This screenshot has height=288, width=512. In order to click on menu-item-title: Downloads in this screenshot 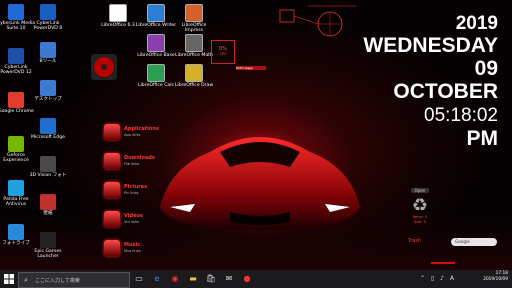, I will do `click(139, 158)`.